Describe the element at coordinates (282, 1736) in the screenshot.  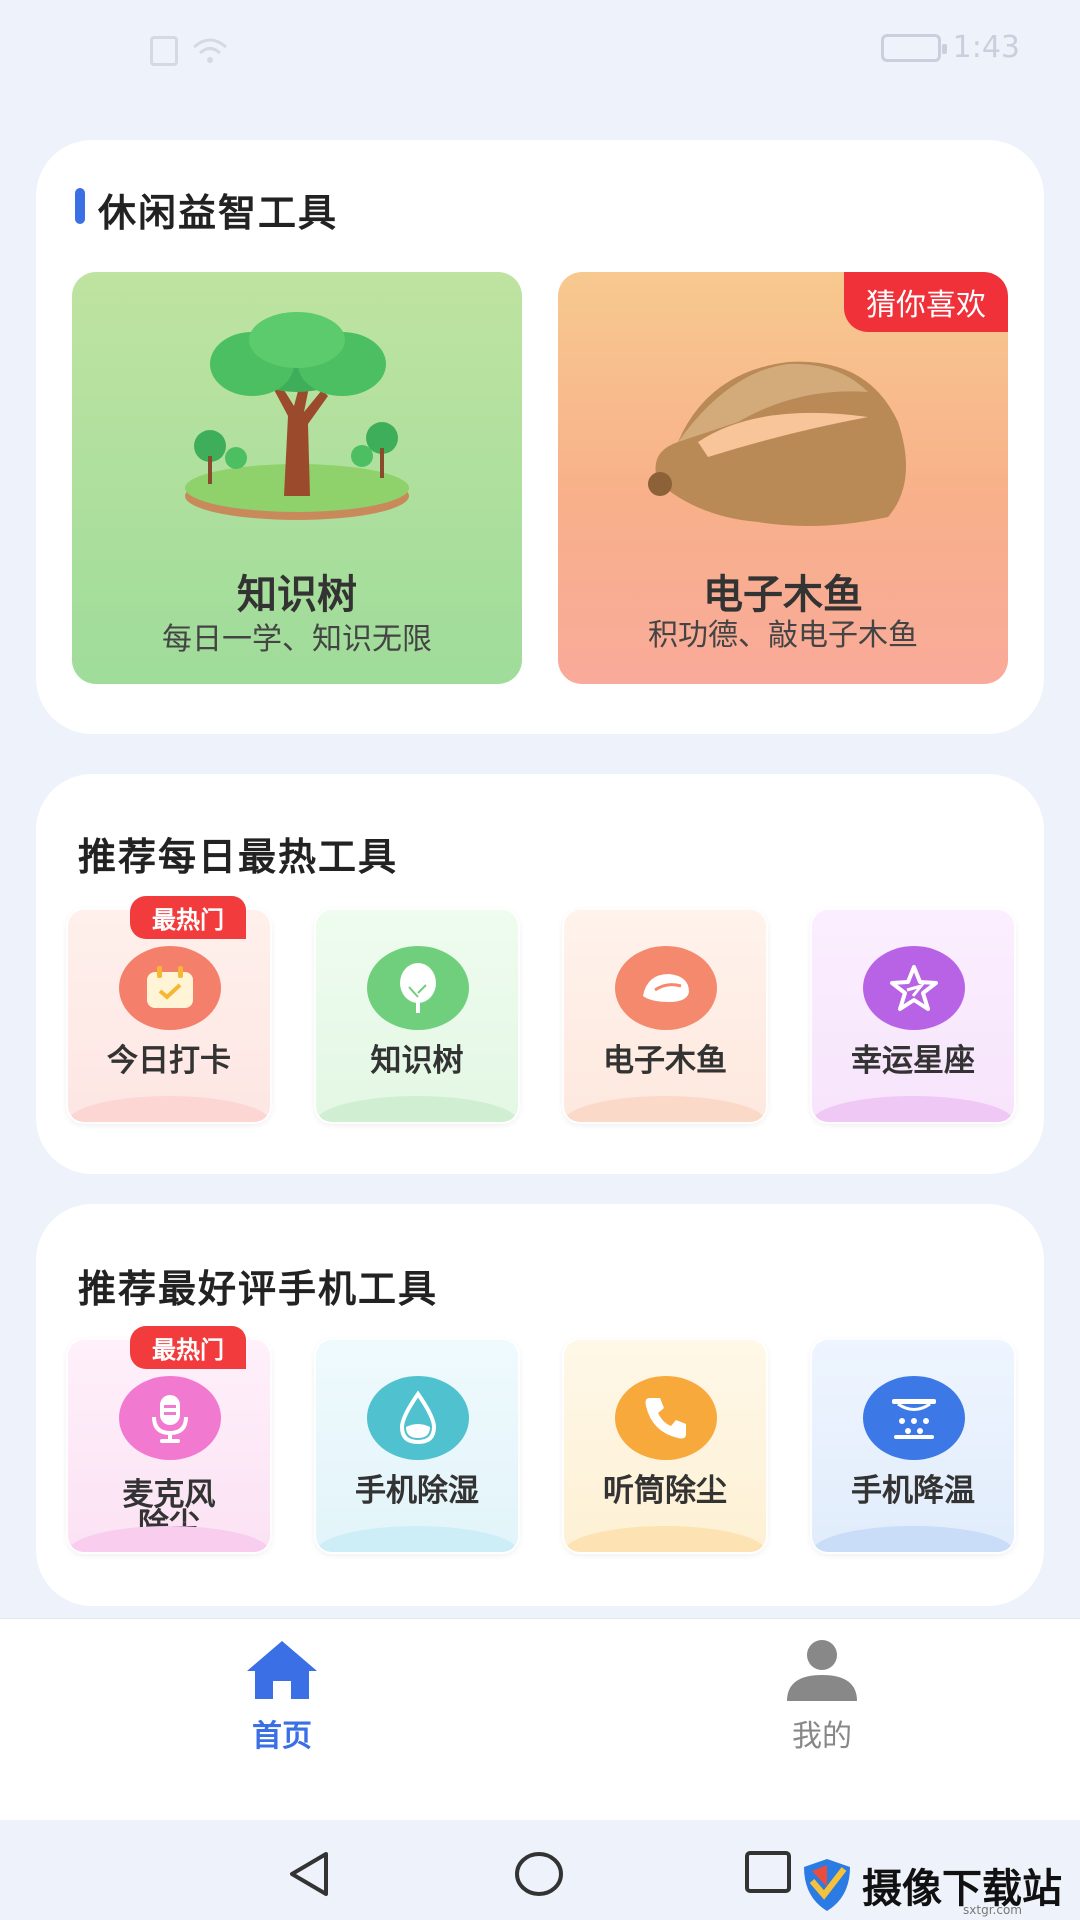
I see `nav-home-label: 首页` at that location.